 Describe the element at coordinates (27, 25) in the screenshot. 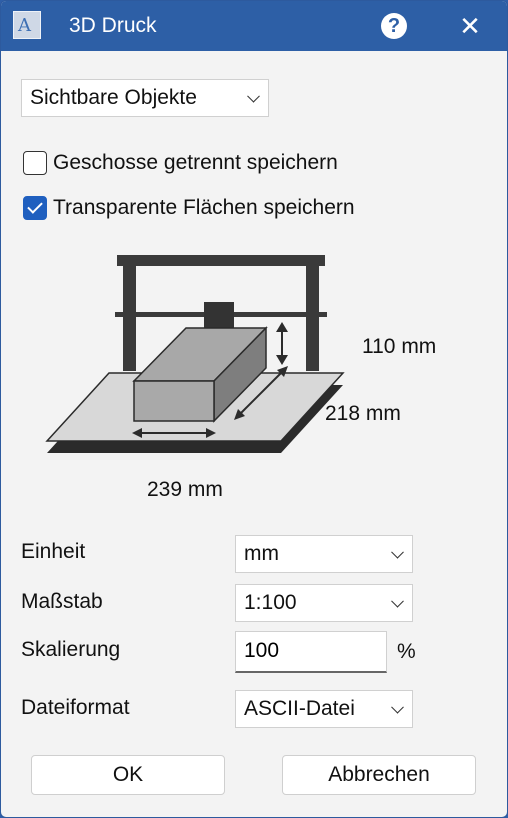

I see `app-icon: A` at that location.